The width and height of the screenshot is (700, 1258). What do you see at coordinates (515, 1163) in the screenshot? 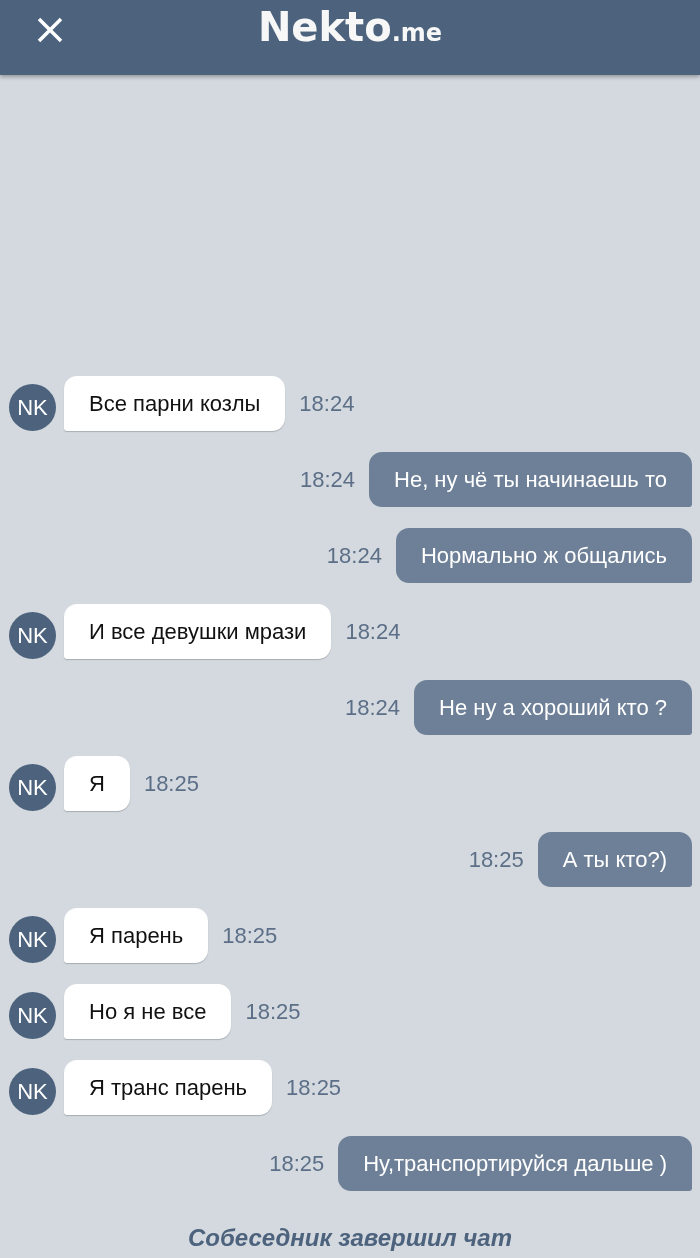
I see `message-bubble: Ну,транспортируйся дальше )` at bounding box center [515, 1163].